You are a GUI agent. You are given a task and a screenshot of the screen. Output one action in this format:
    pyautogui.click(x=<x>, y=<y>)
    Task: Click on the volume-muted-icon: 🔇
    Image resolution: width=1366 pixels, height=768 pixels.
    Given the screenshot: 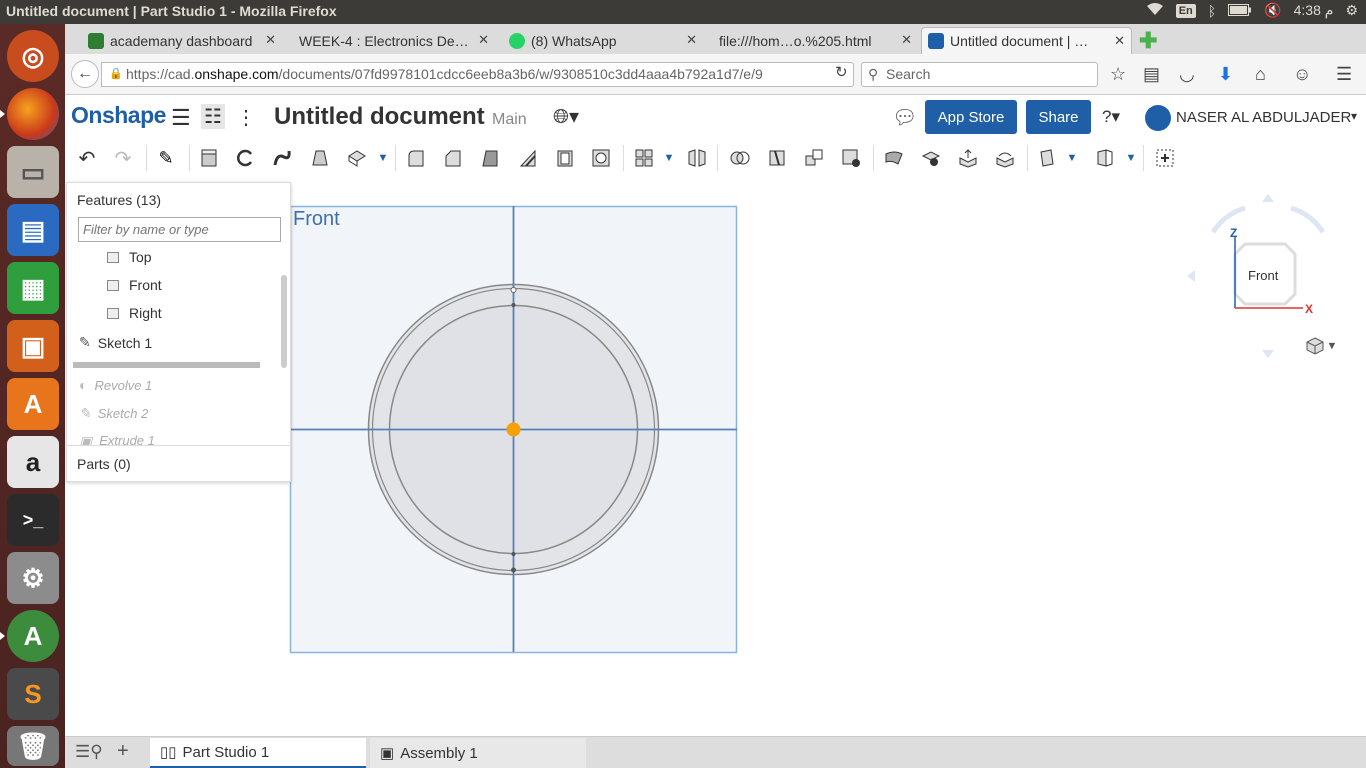 What is the action you would take?
    pyautogui.click(x=1272, y=10)
    